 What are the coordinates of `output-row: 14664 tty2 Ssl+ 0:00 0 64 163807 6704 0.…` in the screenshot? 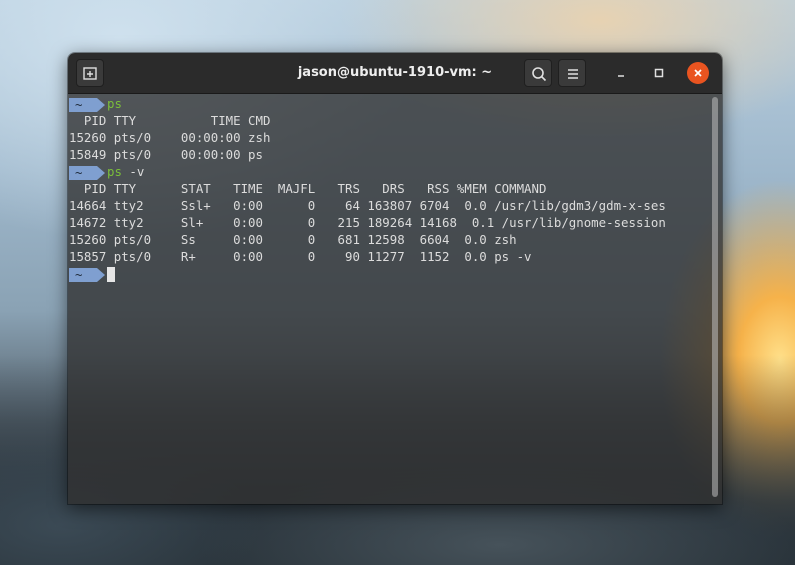 It's located at (367, 205).